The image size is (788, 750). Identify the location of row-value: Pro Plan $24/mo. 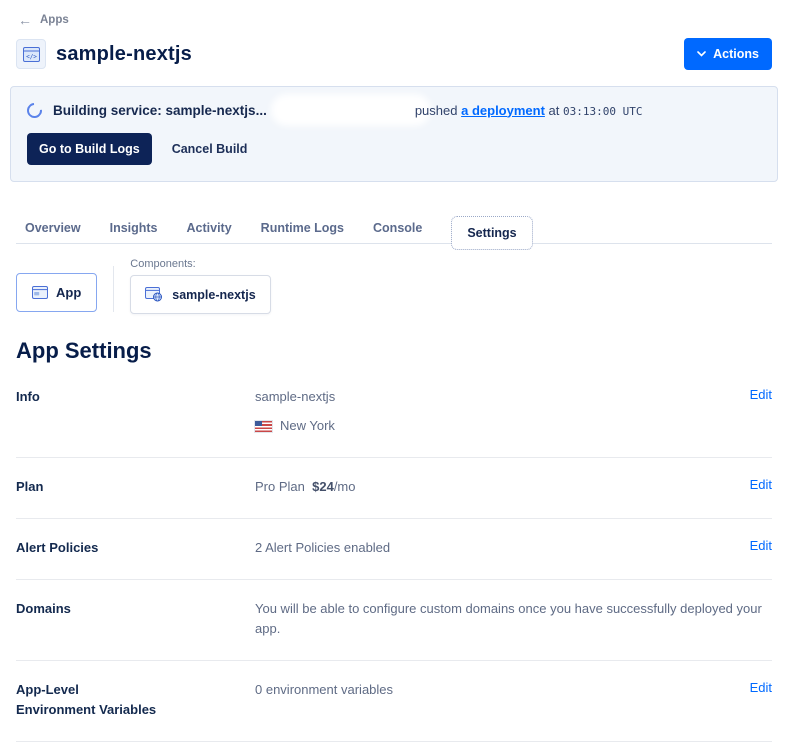
(502, 486).